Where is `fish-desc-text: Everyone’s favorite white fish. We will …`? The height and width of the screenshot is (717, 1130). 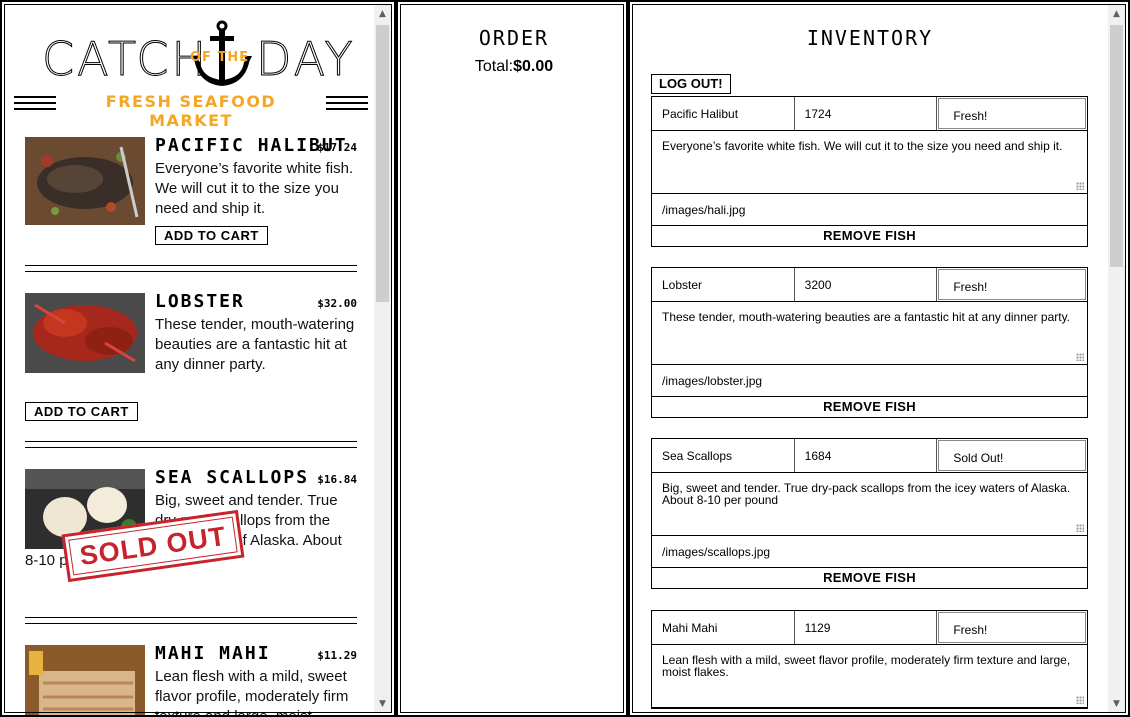 fish-desc-text: Everyone’s favorite white fish. We will … is located at coordinates (862, 146).